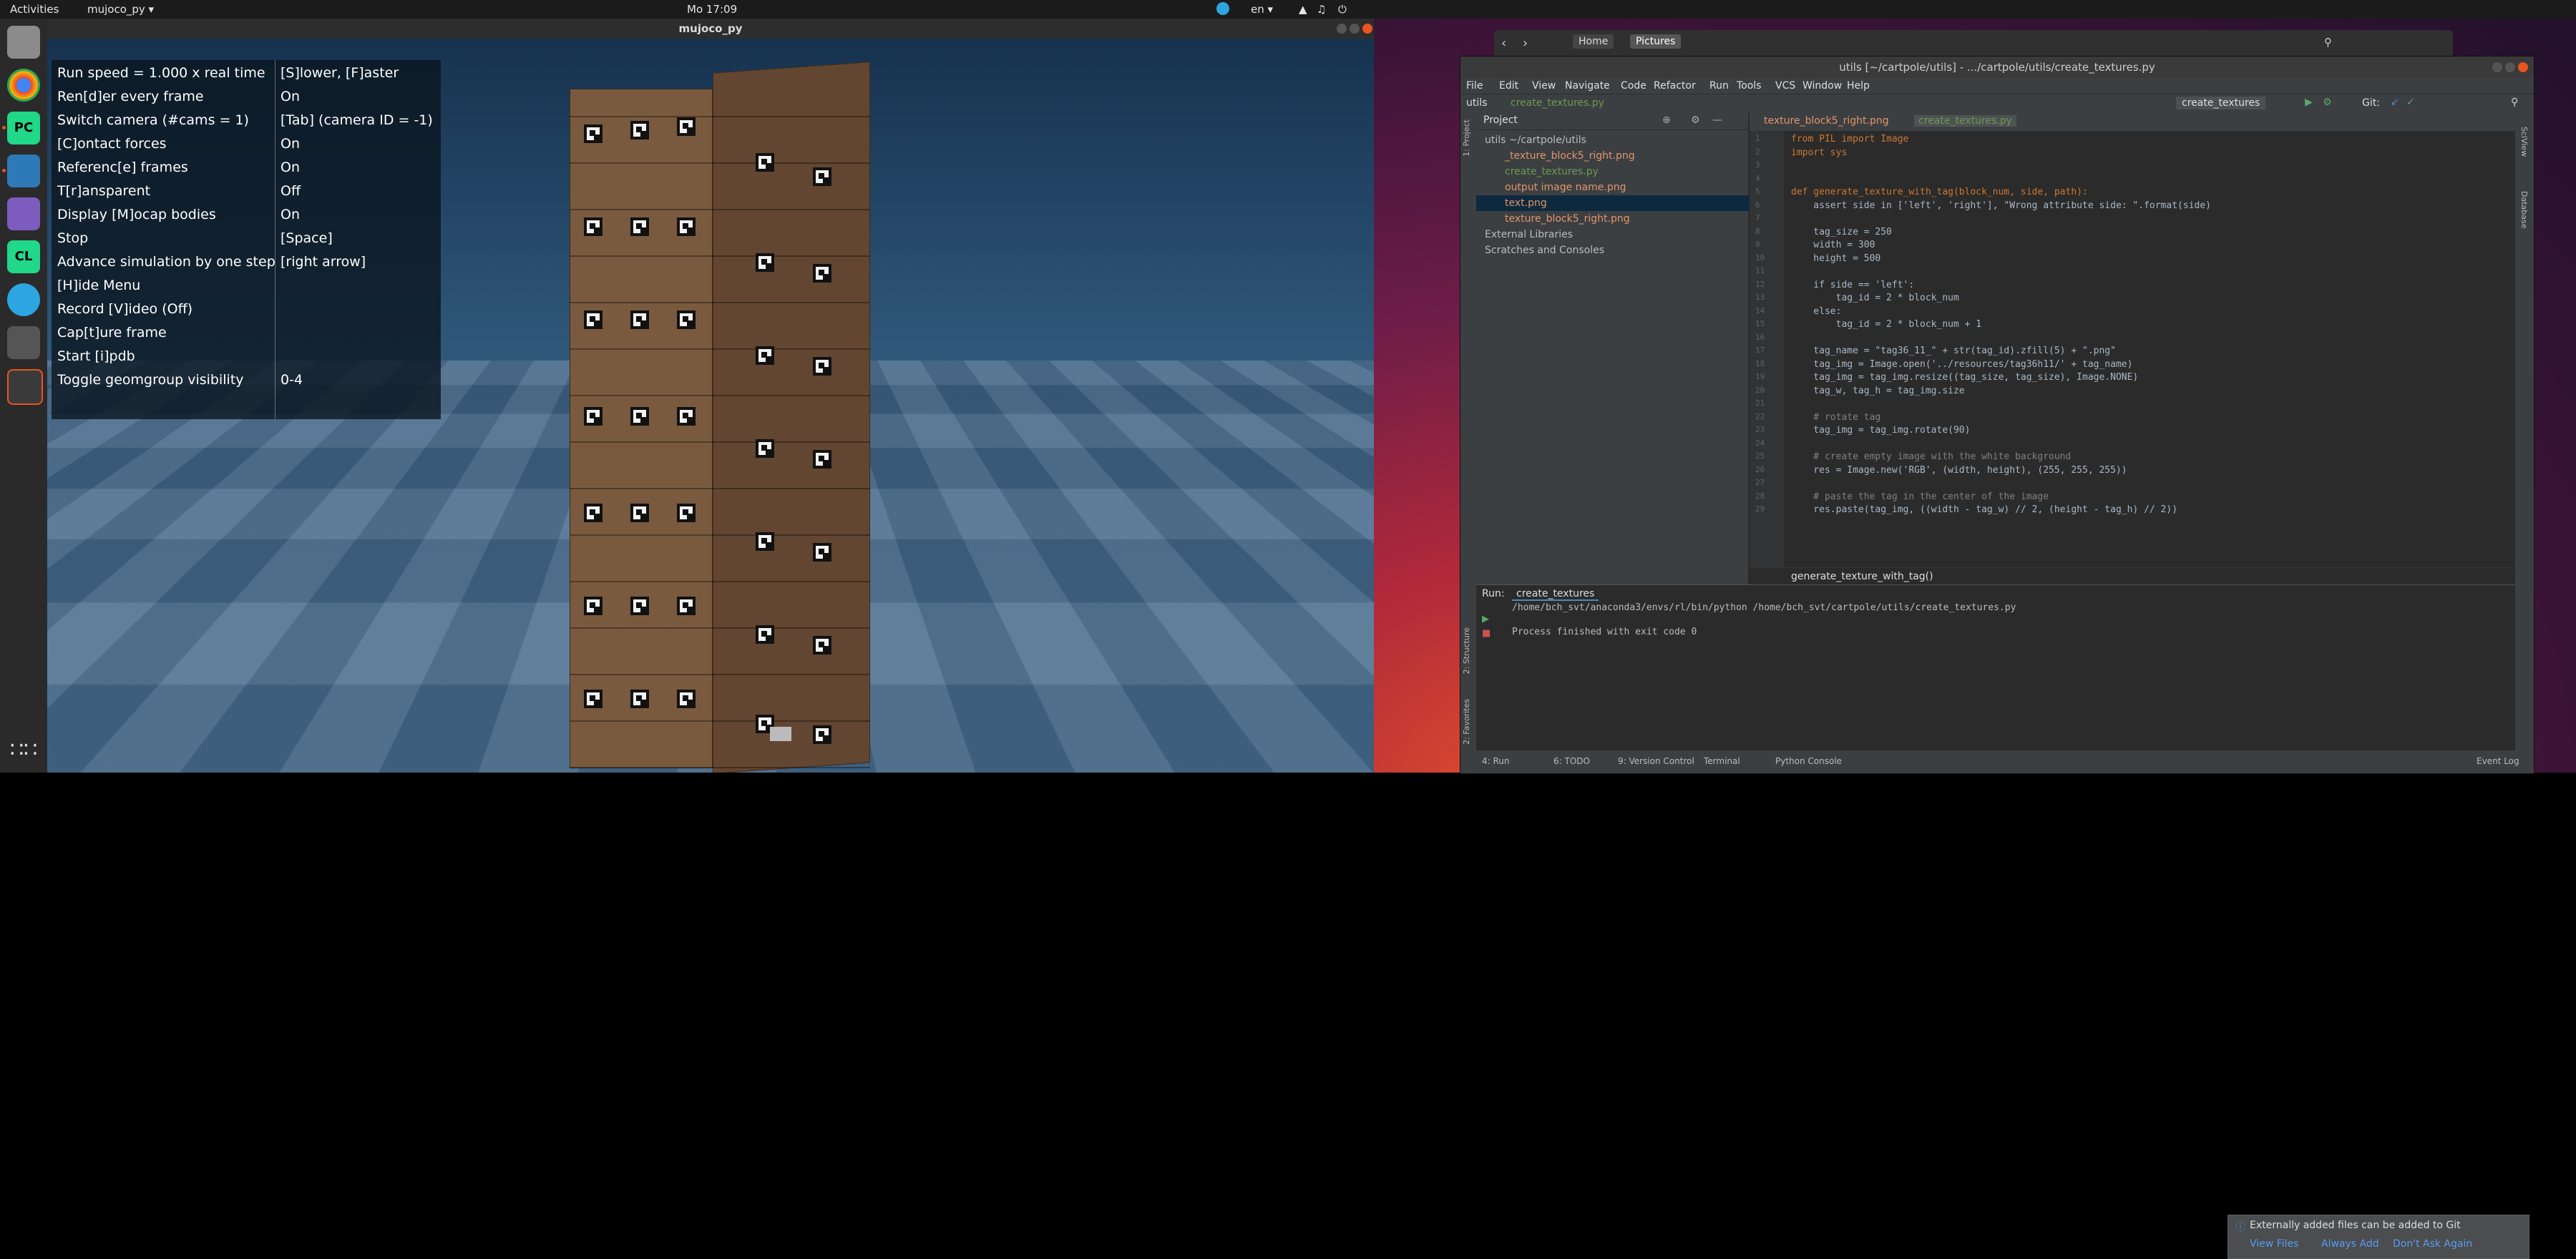 This screenshot has width=2576, height=1259. What do you see at coordinates (120, 9) in the screenshot?
I see `app-menu: mujoco_py ▾` at bounding box center [120, 9].